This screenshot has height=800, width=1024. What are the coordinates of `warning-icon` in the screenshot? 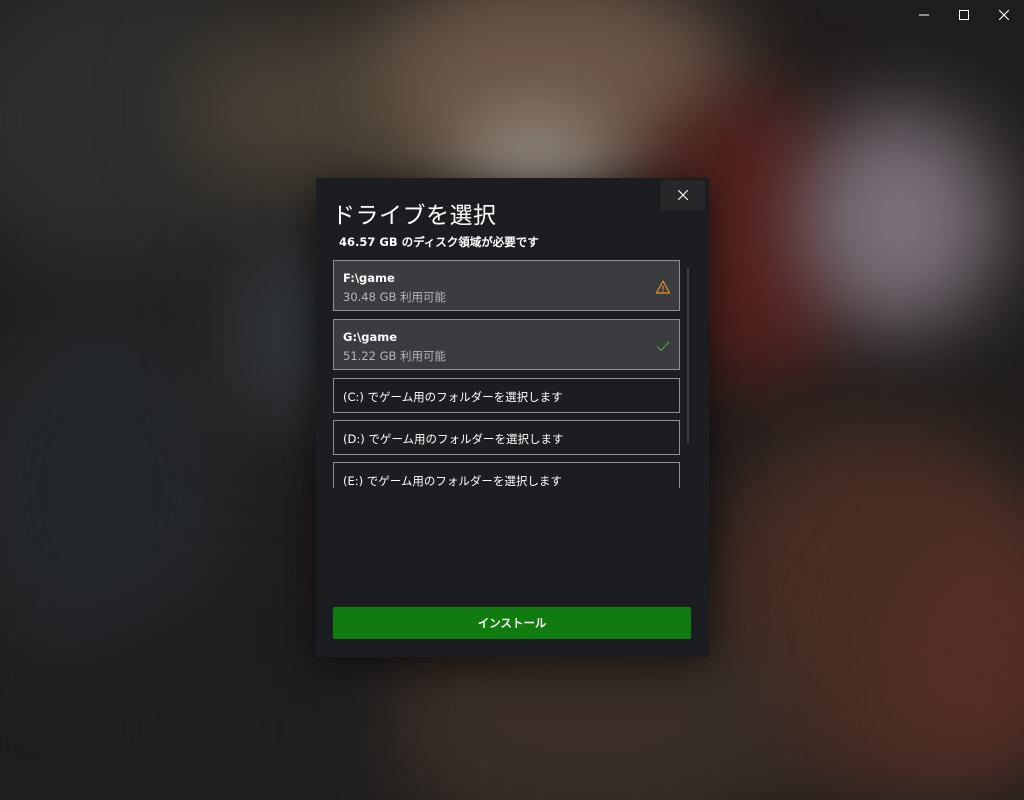 It's located at (663, 287).